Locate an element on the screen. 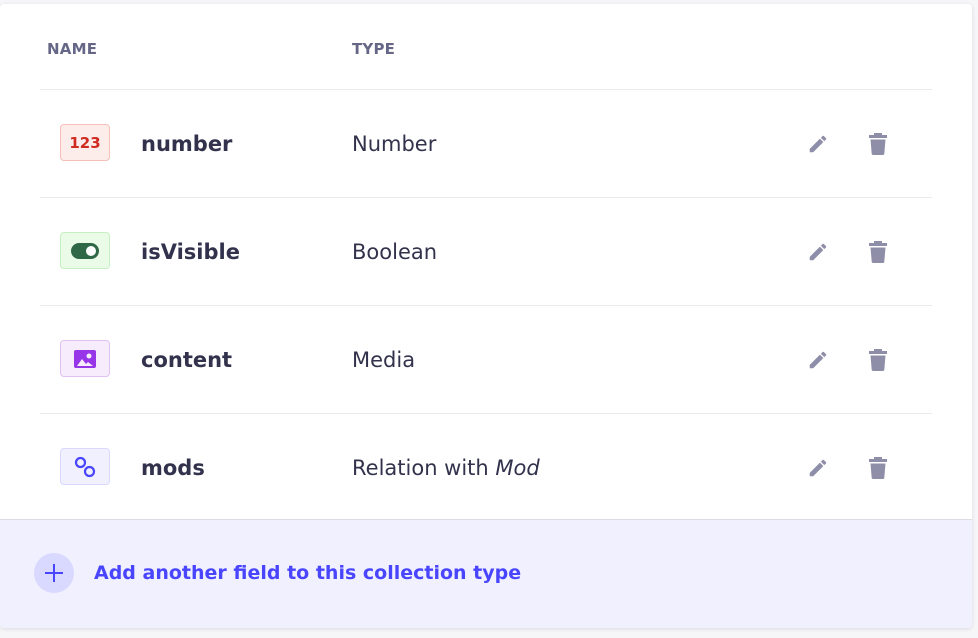  field-type: Boolean is located at coordinates (394, 252).